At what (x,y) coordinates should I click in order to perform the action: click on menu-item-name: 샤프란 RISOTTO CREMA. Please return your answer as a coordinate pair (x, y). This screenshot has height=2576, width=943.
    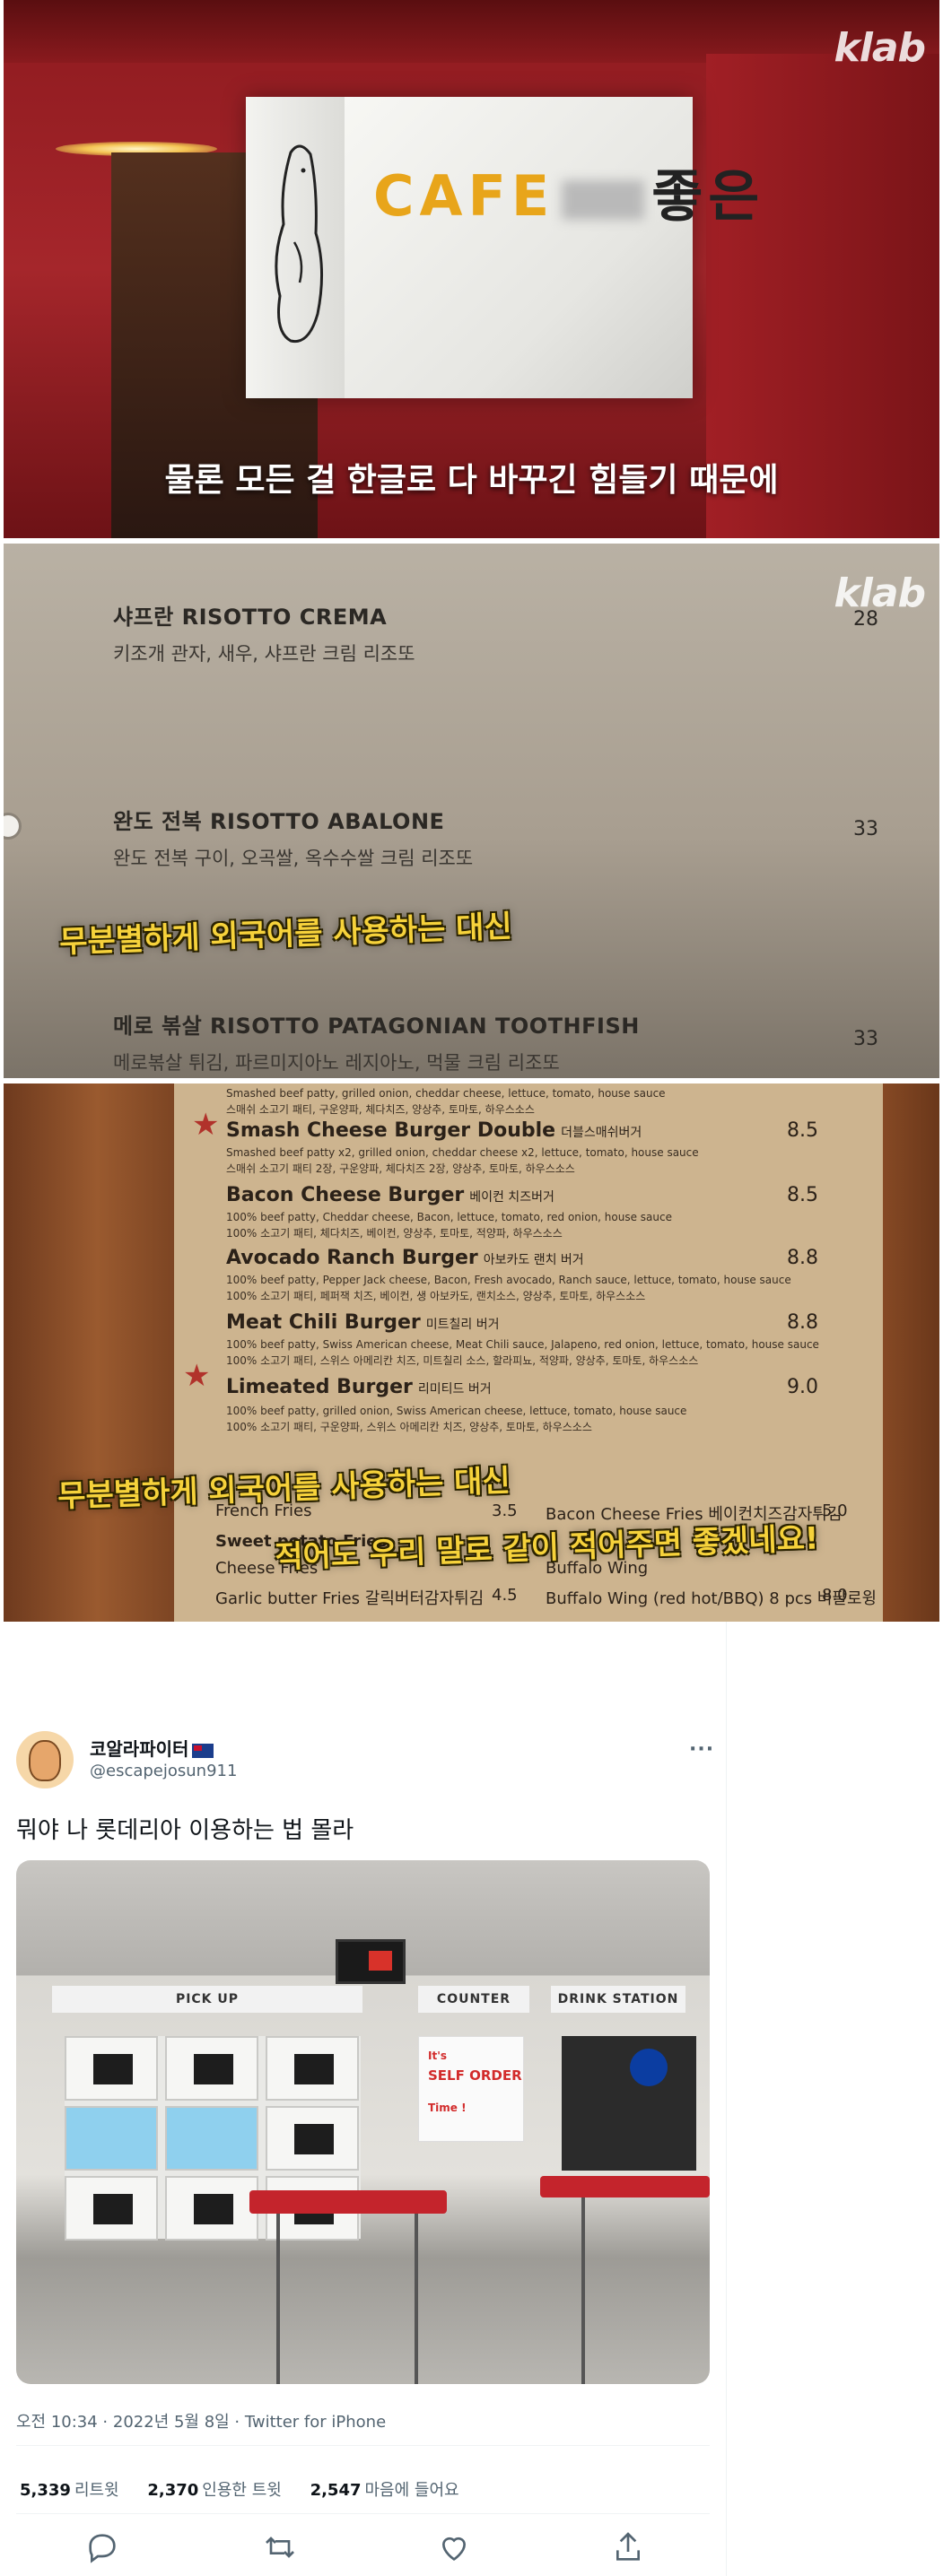
    Looking at the image, I should click on (250, 617).